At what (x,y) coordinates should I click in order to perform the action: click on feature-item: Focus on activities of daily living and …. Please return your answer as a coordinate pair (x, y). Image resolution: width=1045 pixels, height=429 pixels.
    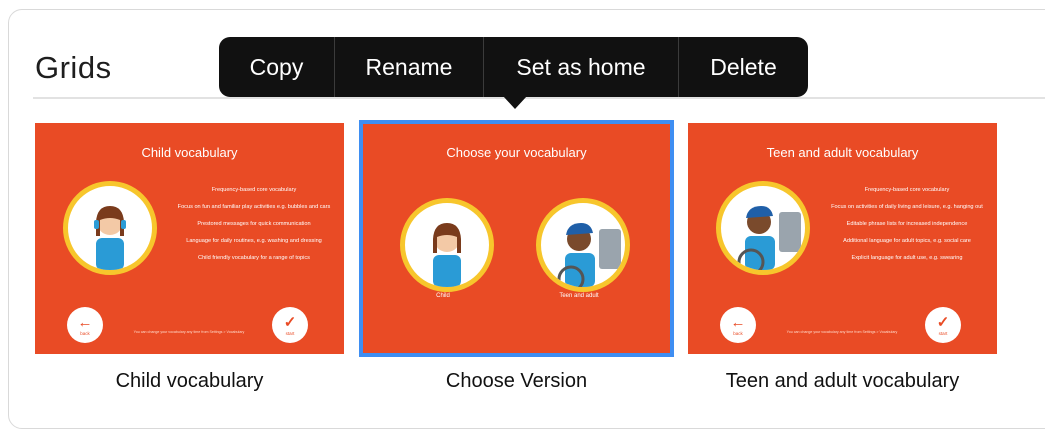
    Looking at the image, I should click on (907, 207).